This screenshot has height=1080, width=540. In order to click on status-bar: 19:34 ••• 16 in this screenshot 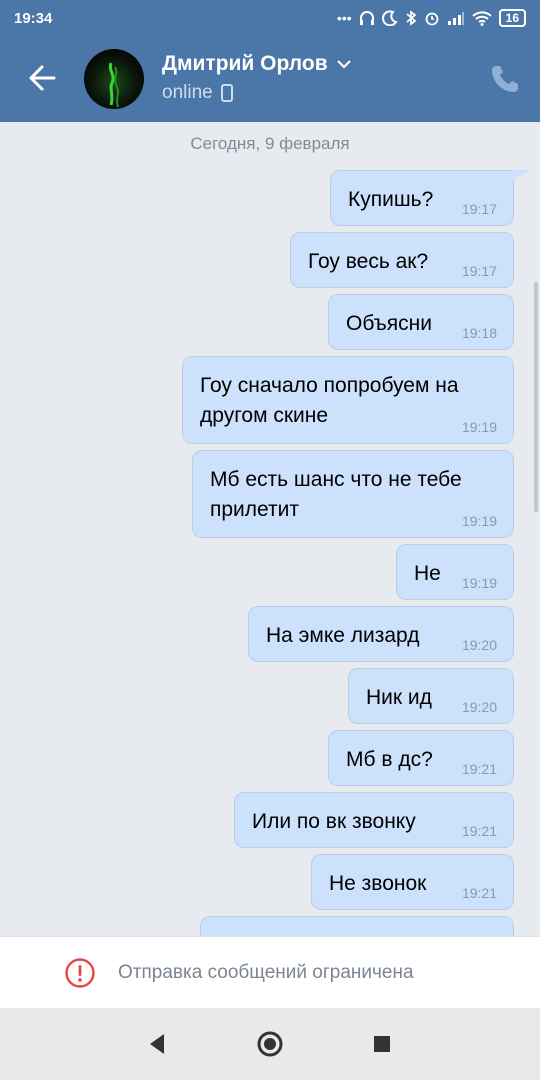, I will do `click(270, 18)`.